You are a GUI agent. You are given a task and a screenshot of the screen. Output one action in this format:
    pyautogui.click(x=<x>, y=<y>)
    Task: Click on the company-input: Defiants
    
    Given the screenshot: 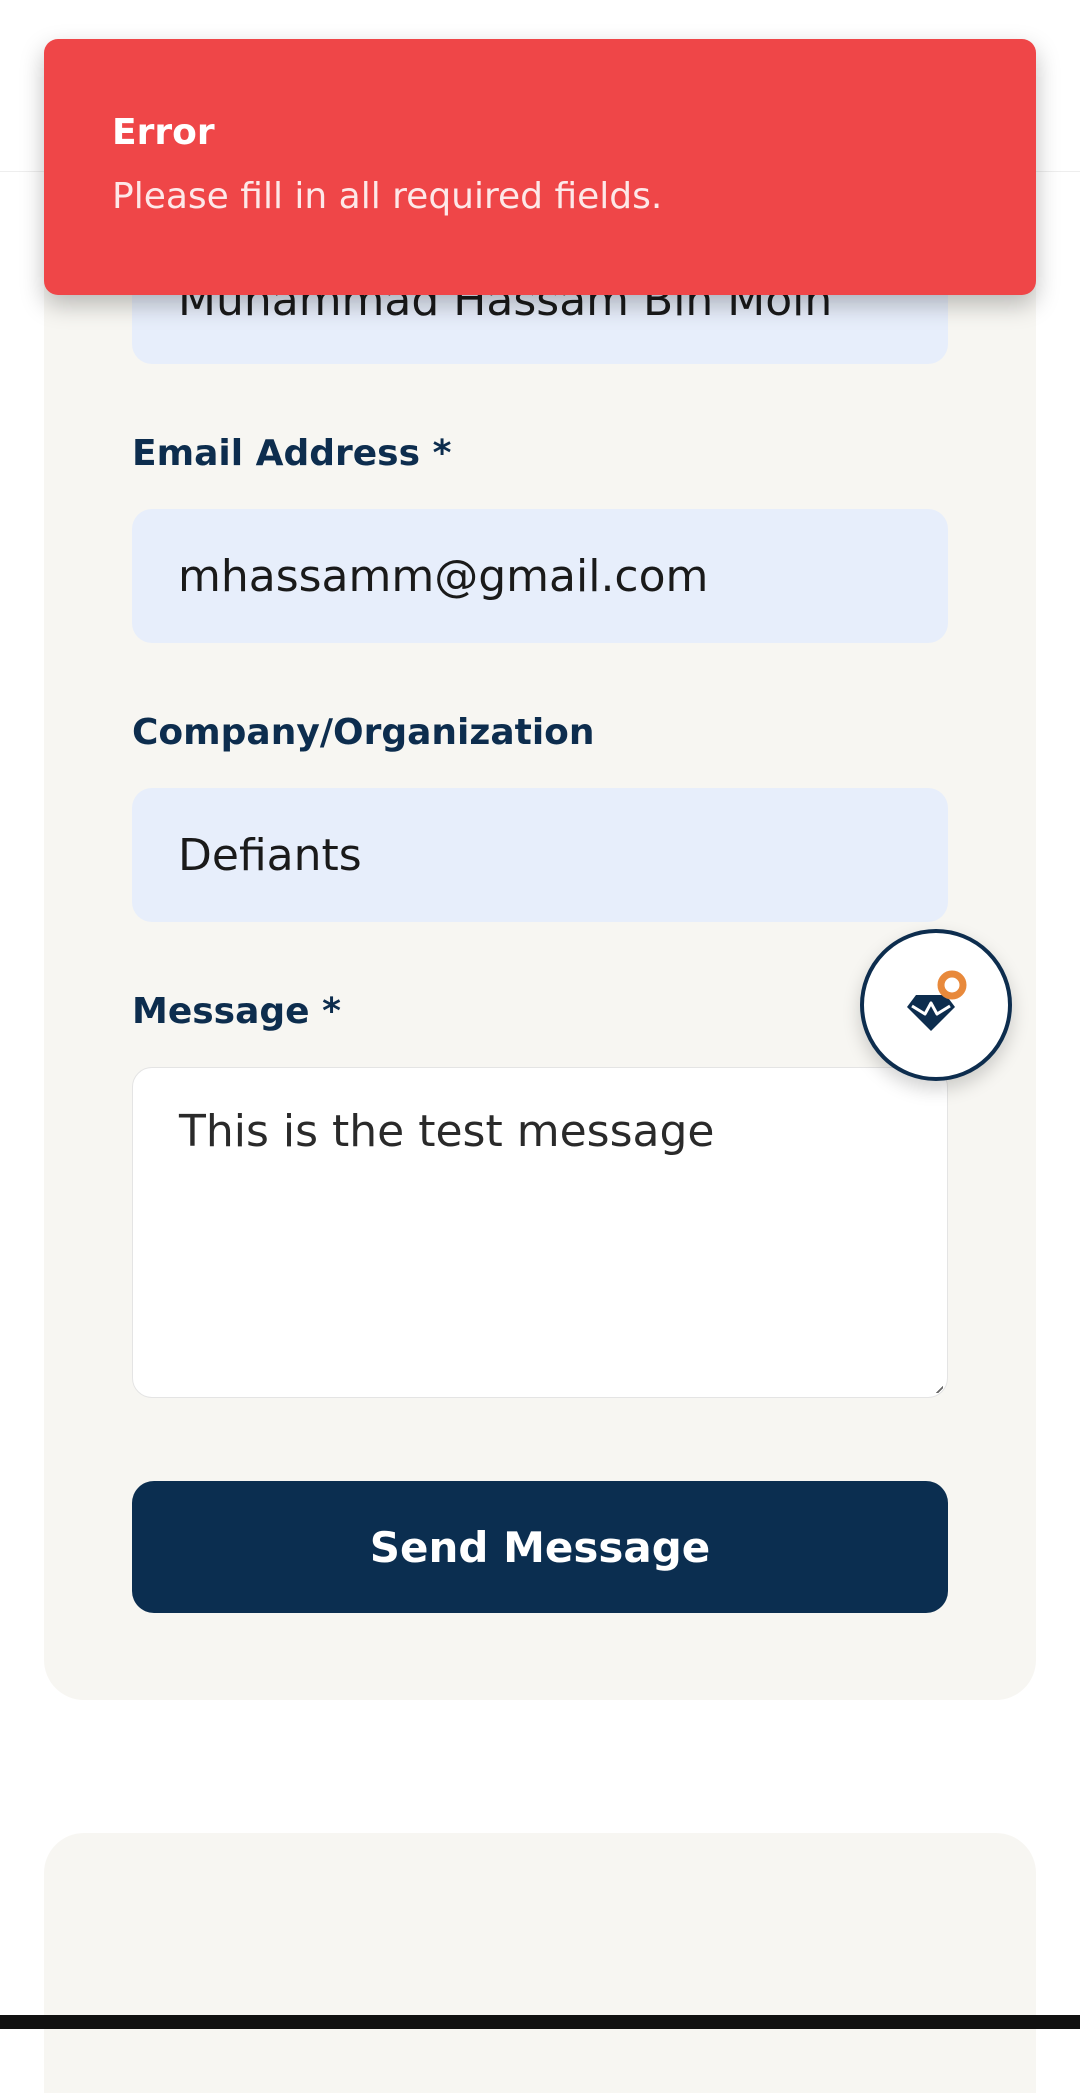 What is the action you would take?
    pyautogui.click(x=540, y=855)
    